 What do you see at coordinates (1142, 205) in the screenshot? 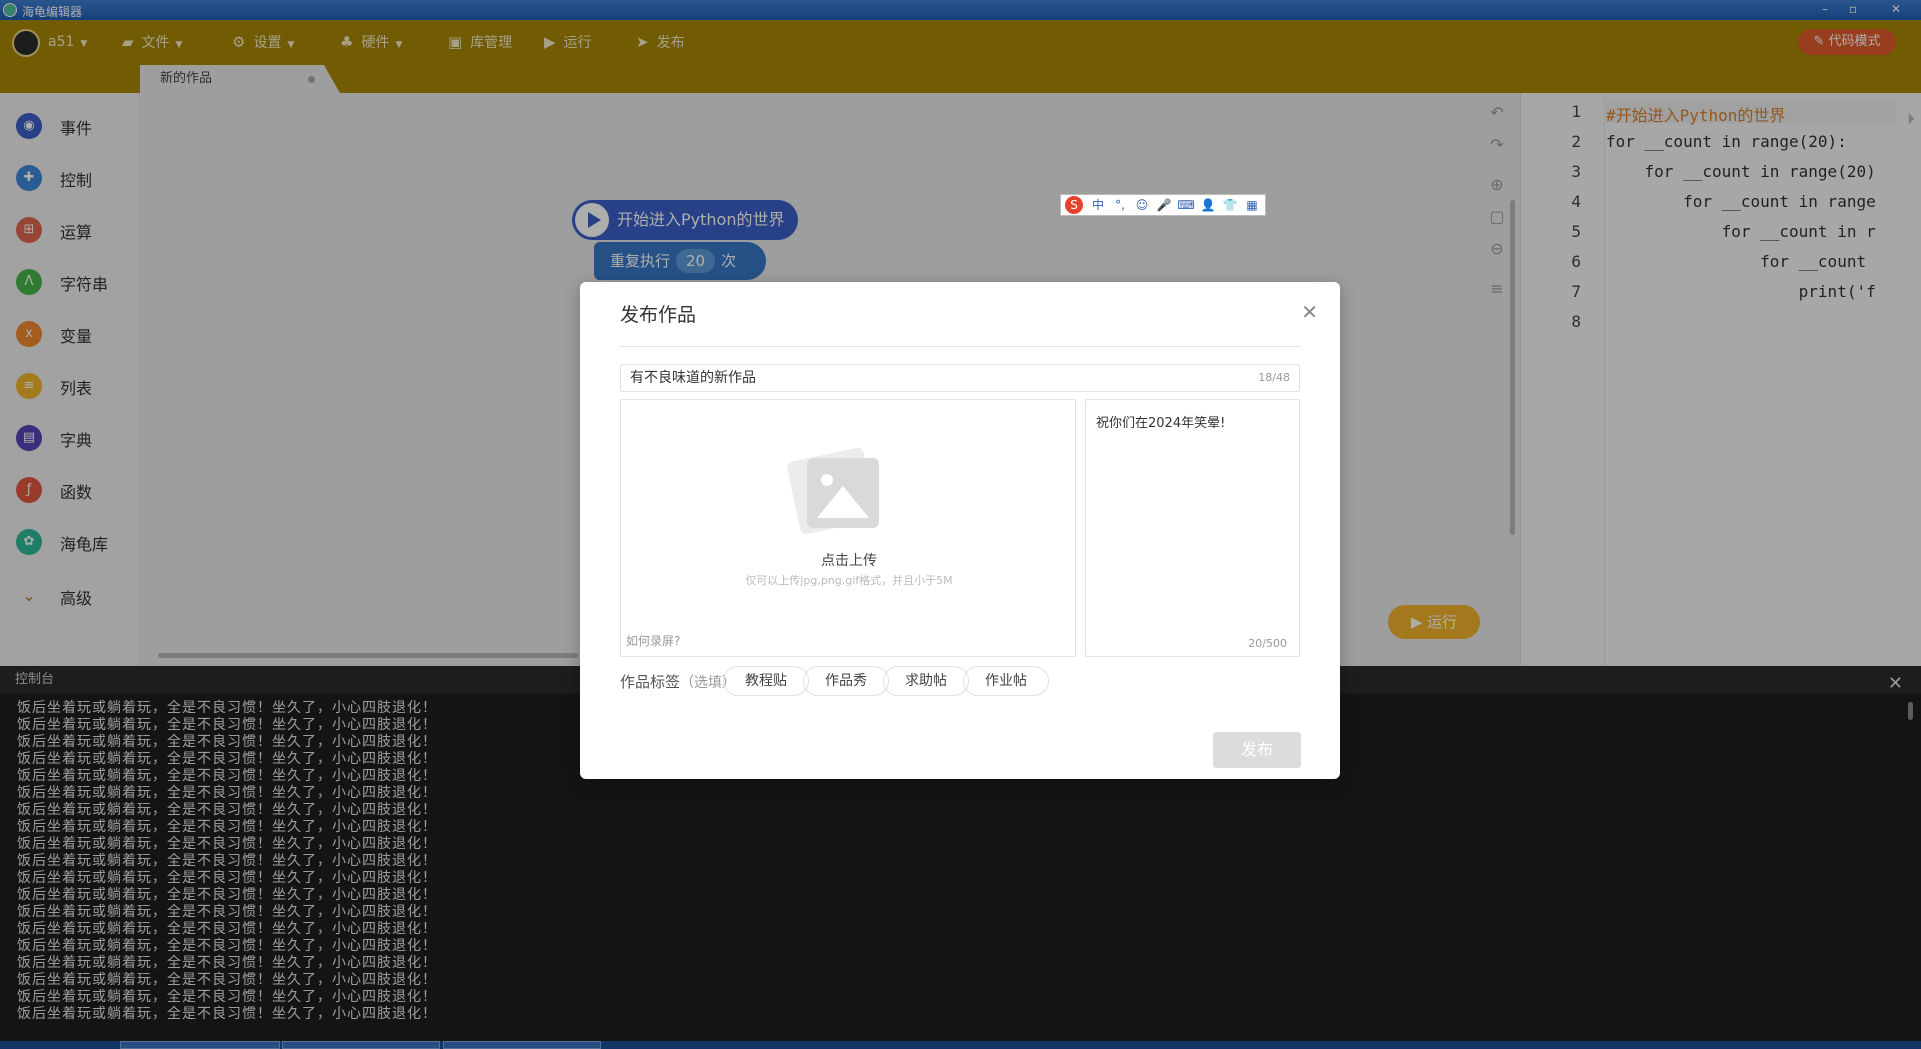
I see `ime-emoji-icon: ☺` at bounding box center [1142, 205].